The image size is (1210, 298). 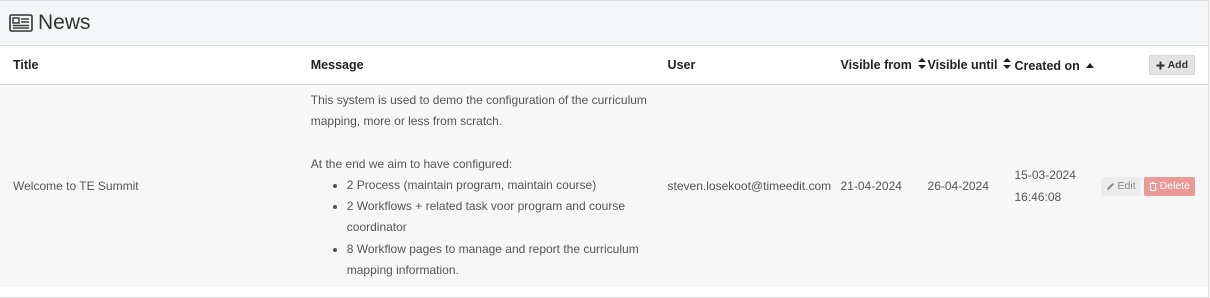 What do you see at coordinates (76, 186) in the screenshot?
I see `row-title: Welcome to TE Summit` at bounding box center [76, 186].